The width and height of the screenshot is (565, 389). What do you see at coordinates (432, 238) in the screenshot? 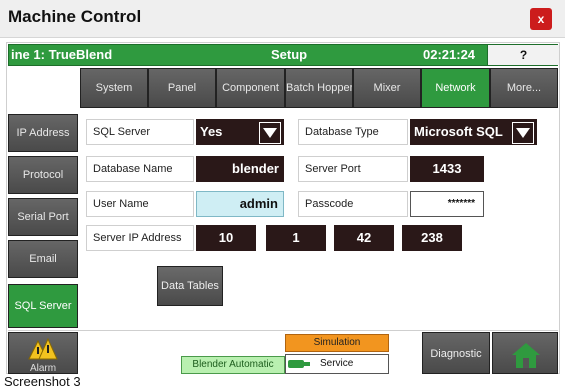
I see `server-ip-octet-4: 238` at bounding box center [432, 238].